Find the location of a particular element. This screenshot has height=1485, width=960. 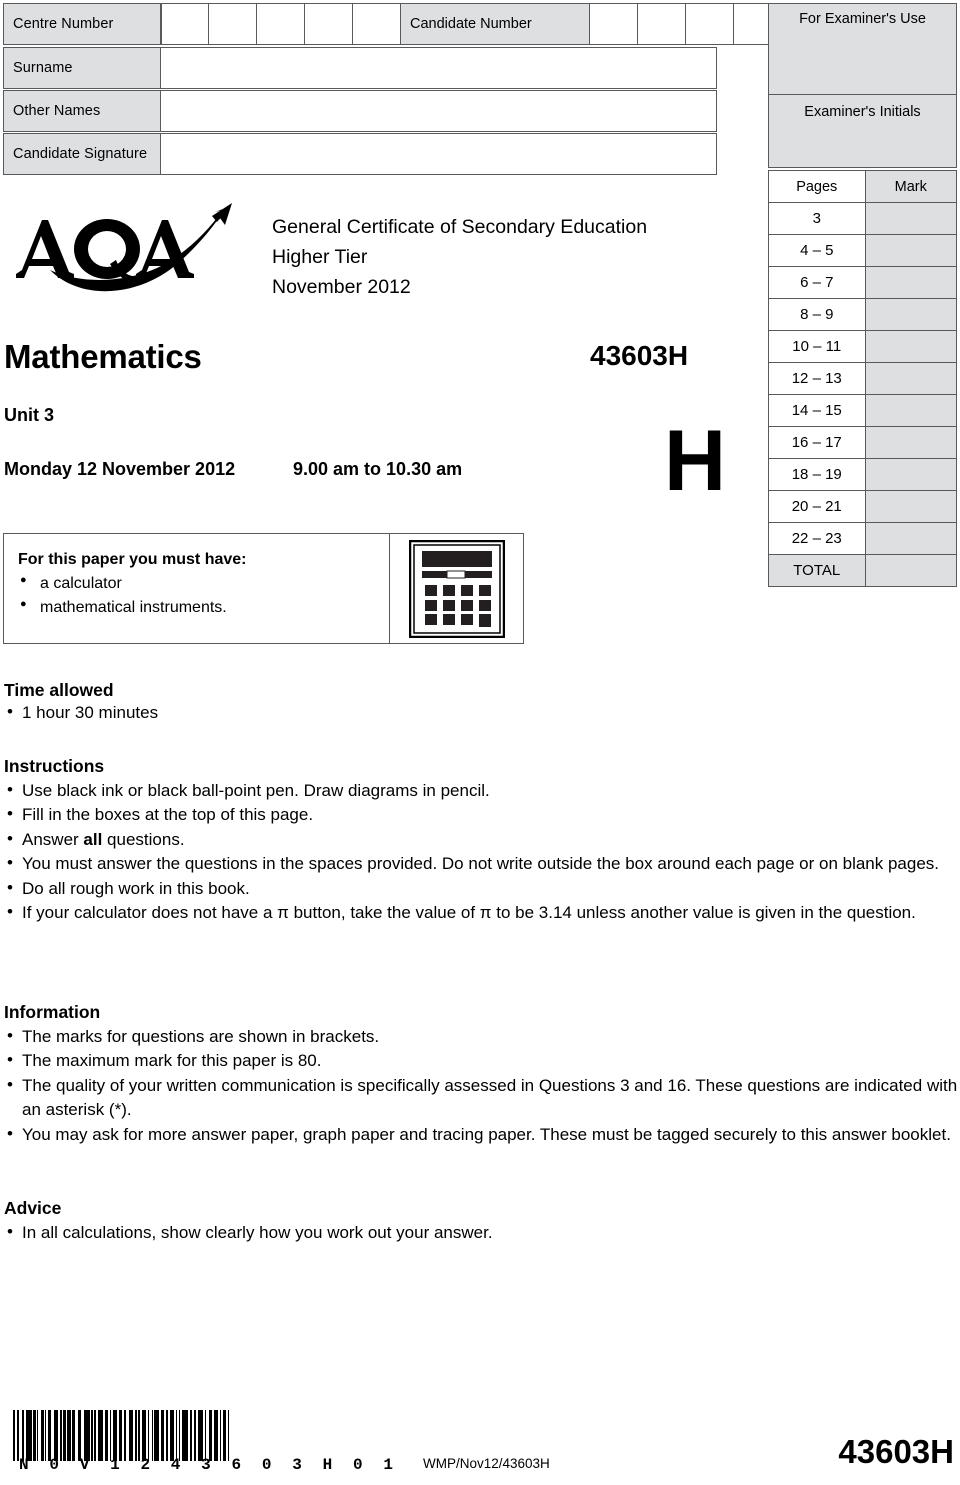

barcode-digit: 4 is located at coordinates (175, 1465).